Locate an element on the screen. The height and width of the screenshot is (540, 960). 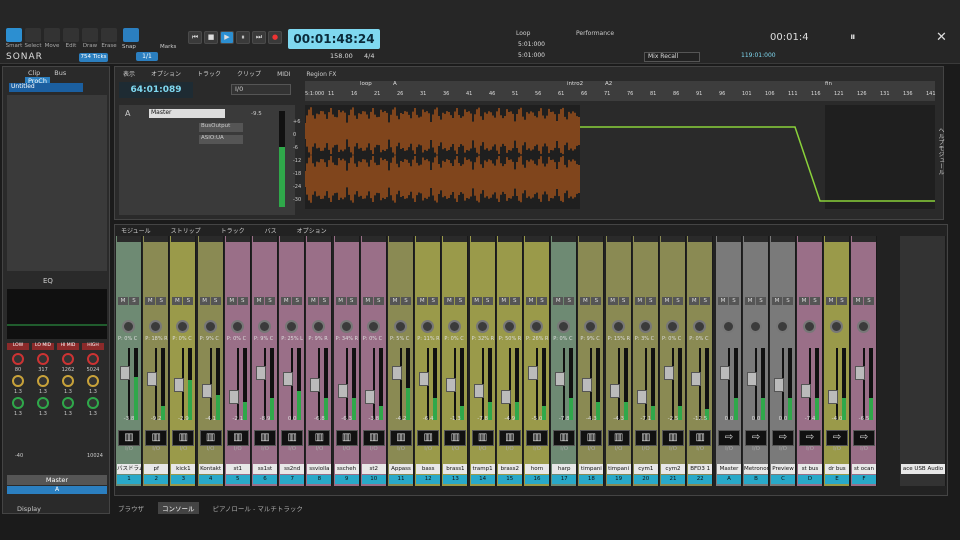
strip-name: pf is located at coordinates (156, 469).